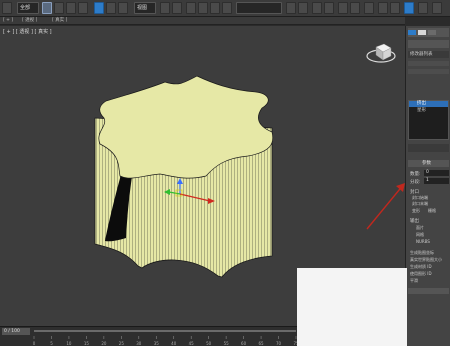 This screenshot has height=346, width=450. What do you see at coordinates (432, 211) in the screenshot?
I see `grid-radio: 栅格` at bounding box center [432, 211].